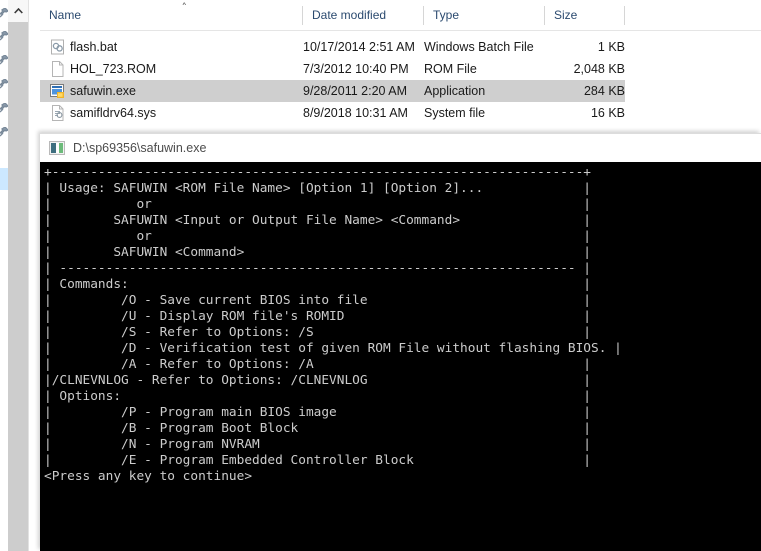  Describe the element at coordinates (355, 91) in the screenshot. I see `cell-date: 9/28/2011 2:20 AM` at that location.